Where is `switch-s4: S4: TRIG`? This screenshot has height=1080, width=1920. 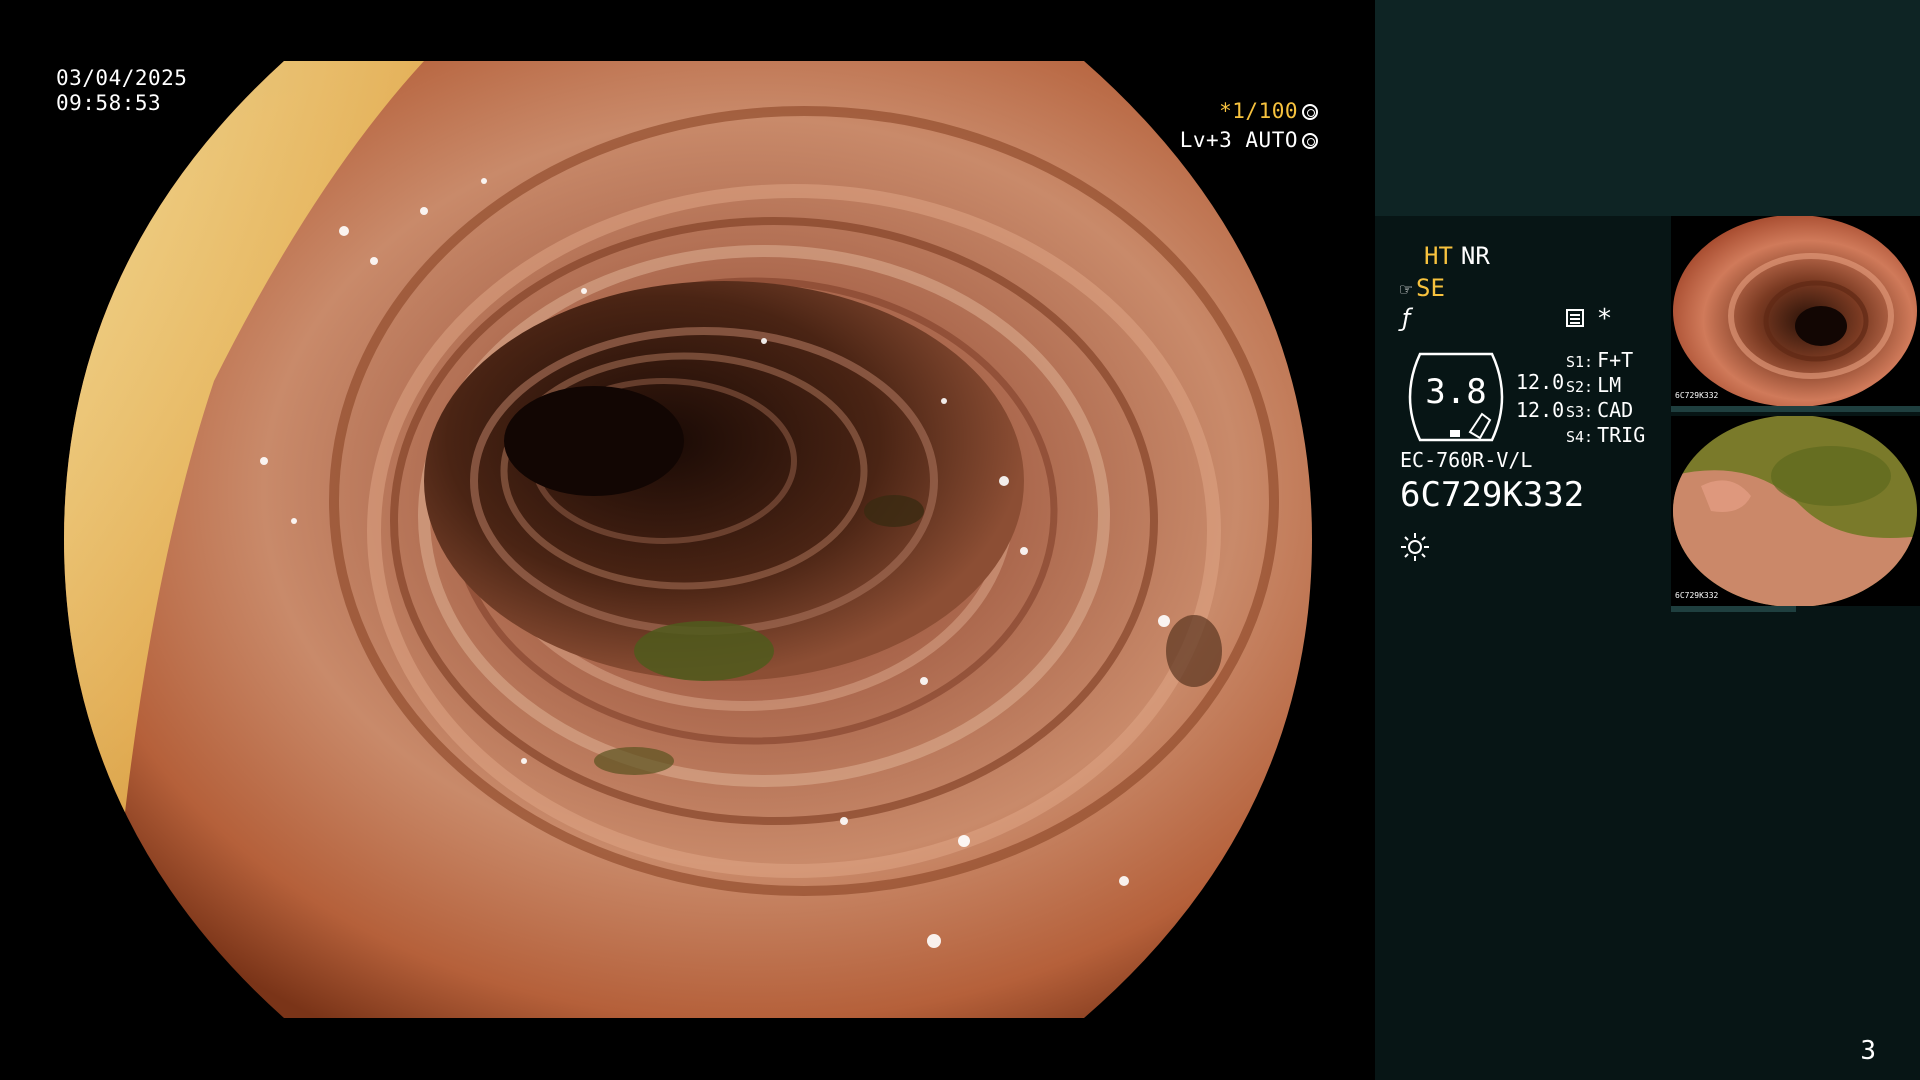 switch-s4: S4: TRIG is located at coordinates (1605, 435).